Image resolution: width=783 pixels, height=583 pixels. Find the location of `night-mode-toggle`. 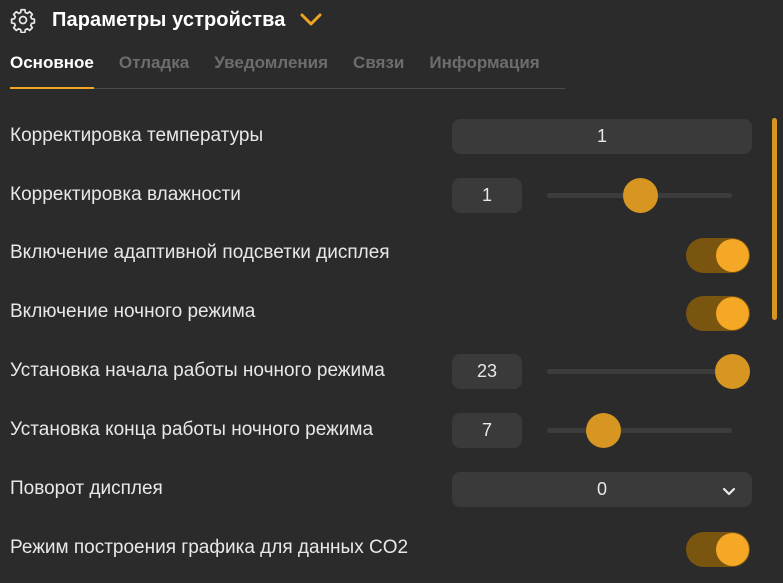

night-mode-toggle is located at coordinates (718, 313).